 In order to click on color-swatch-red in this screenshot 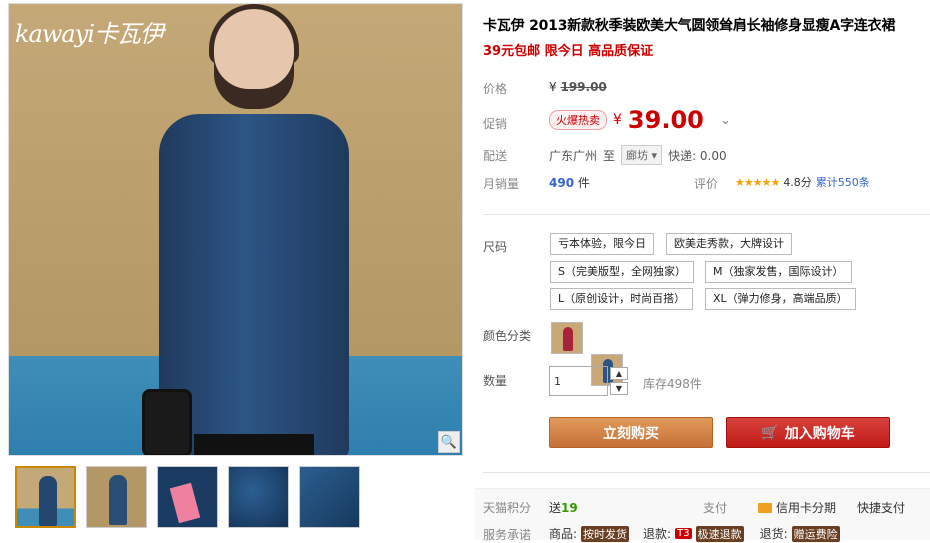, I will do `click(567, 338)`.